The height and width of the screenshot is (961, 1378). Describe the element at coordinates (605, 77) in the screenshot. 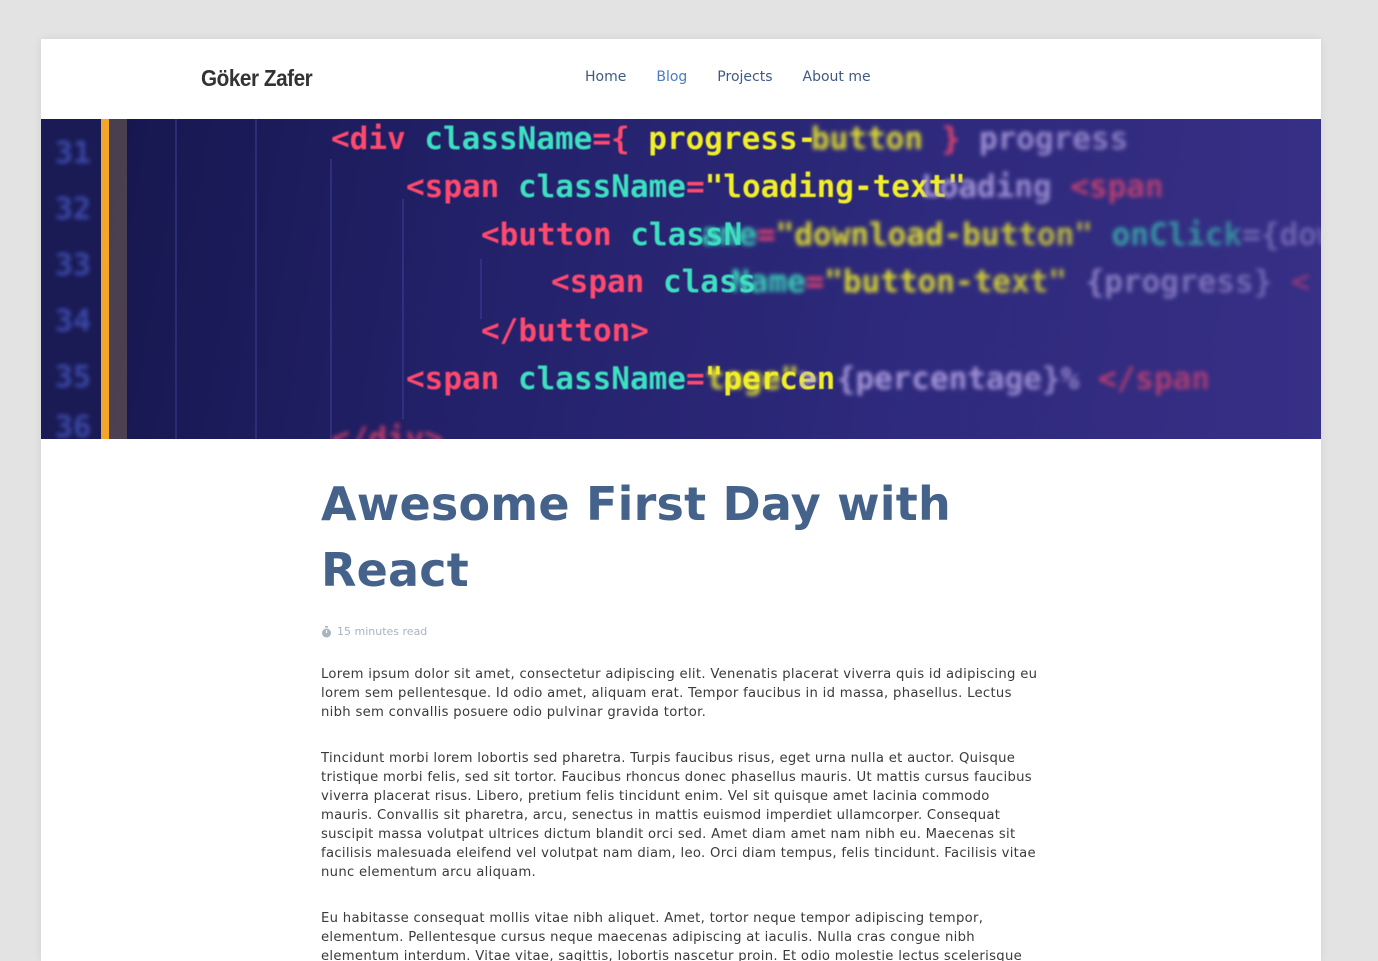

I see `nav-item-home: Home` at that location.